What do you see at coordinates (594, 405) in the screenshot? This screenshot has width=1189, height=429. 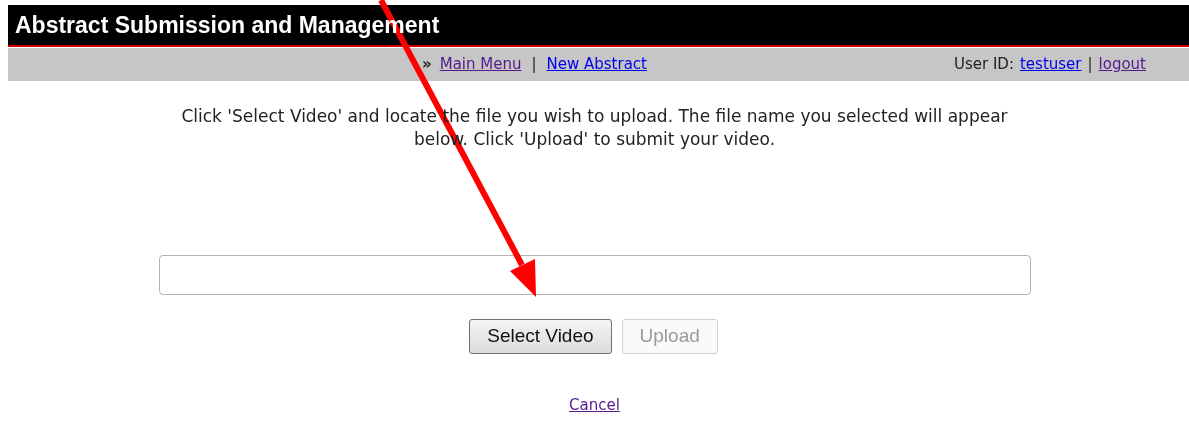 I see `cancel-link: Cancel` at bounding box center [594, 405].